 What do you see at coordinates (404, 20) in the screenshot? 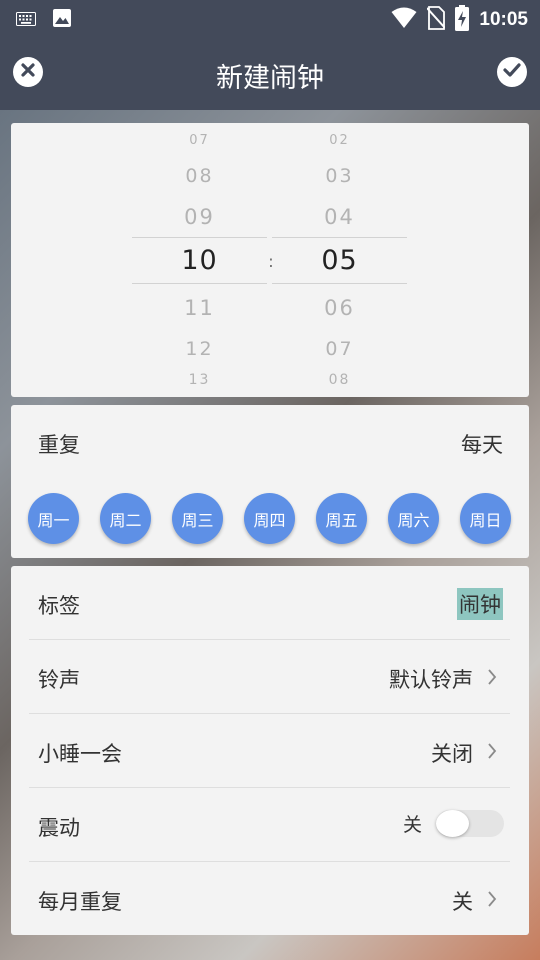
I see `wifi-icon` at bounding box center [404, 20].